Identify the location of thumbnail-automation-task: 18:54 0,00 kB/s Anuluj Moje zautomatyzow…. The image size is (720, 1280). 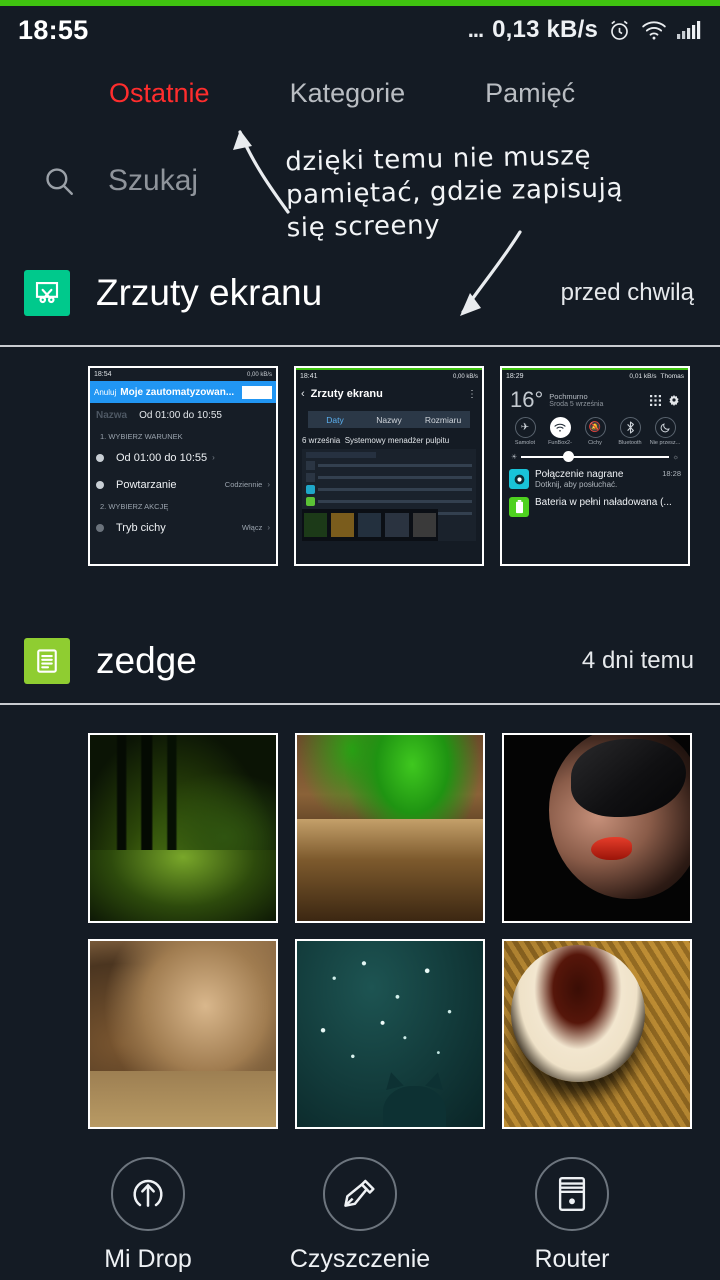
(183, 466).